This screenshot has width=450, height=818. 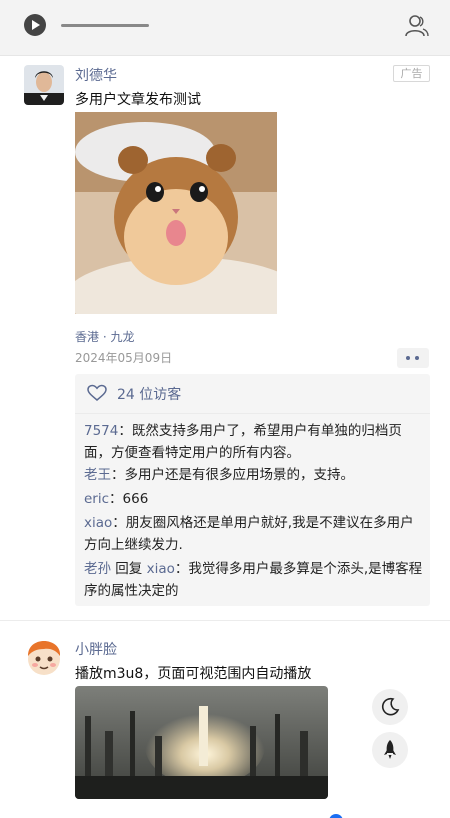 What do you see at coordinates (124, 358) in the screenshot?
I see `post-date: 2024年05月09日` at bounding box center [124, 358].